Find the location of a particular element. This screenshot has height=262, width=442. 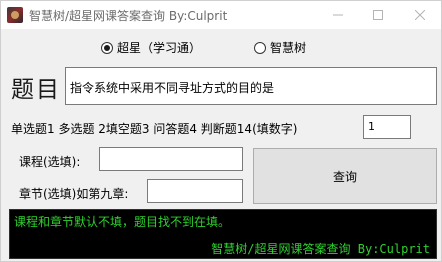

radio-dot-unchecked is located at coordinates (260, 47).